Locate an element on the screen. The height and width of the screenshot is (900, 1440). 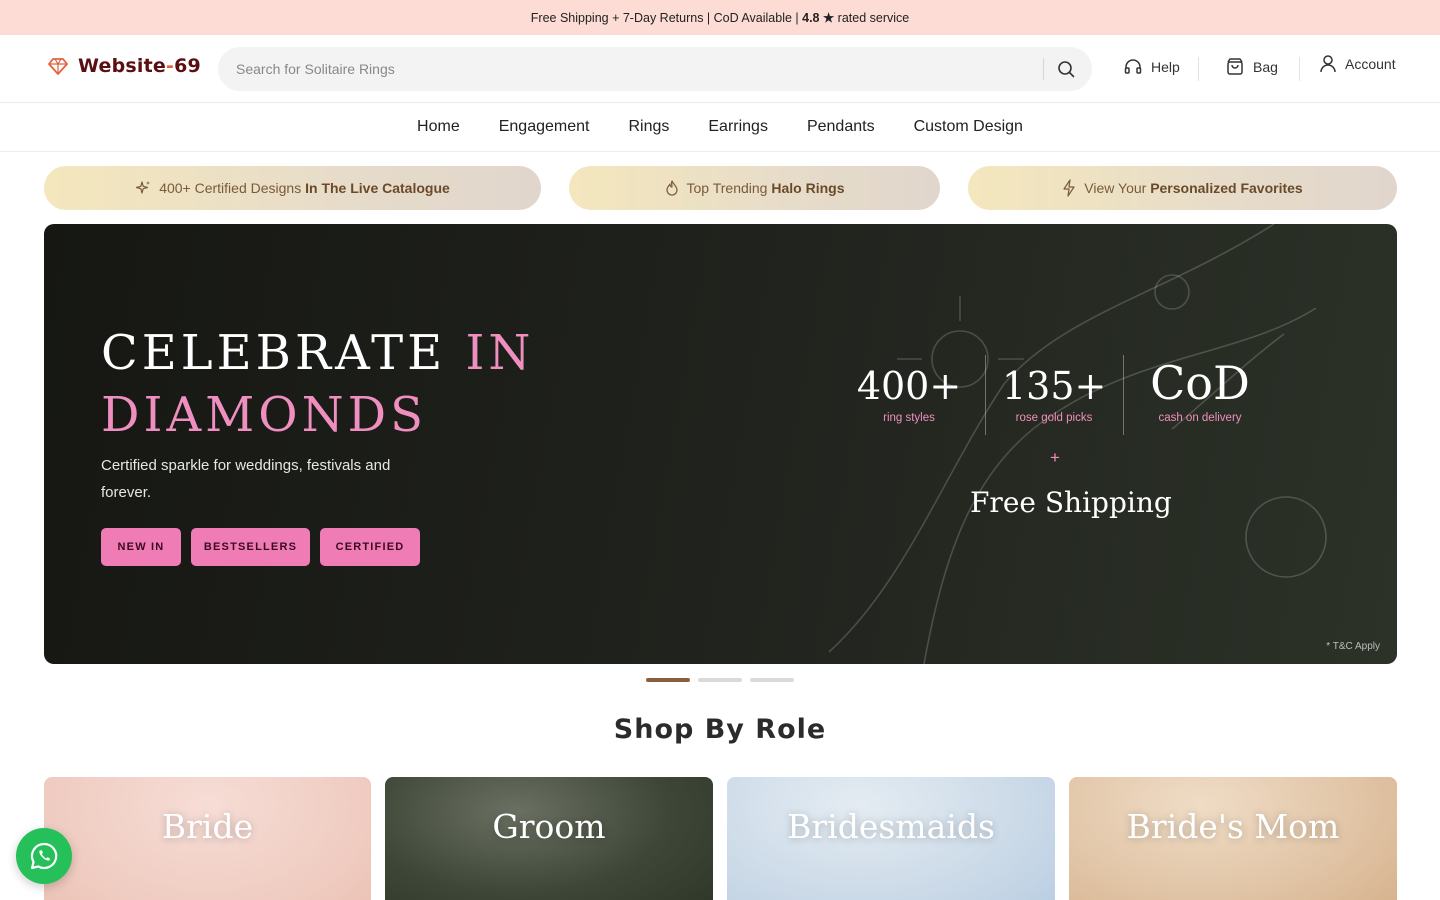
role-label: Bride is located at coordinates (207, 826).